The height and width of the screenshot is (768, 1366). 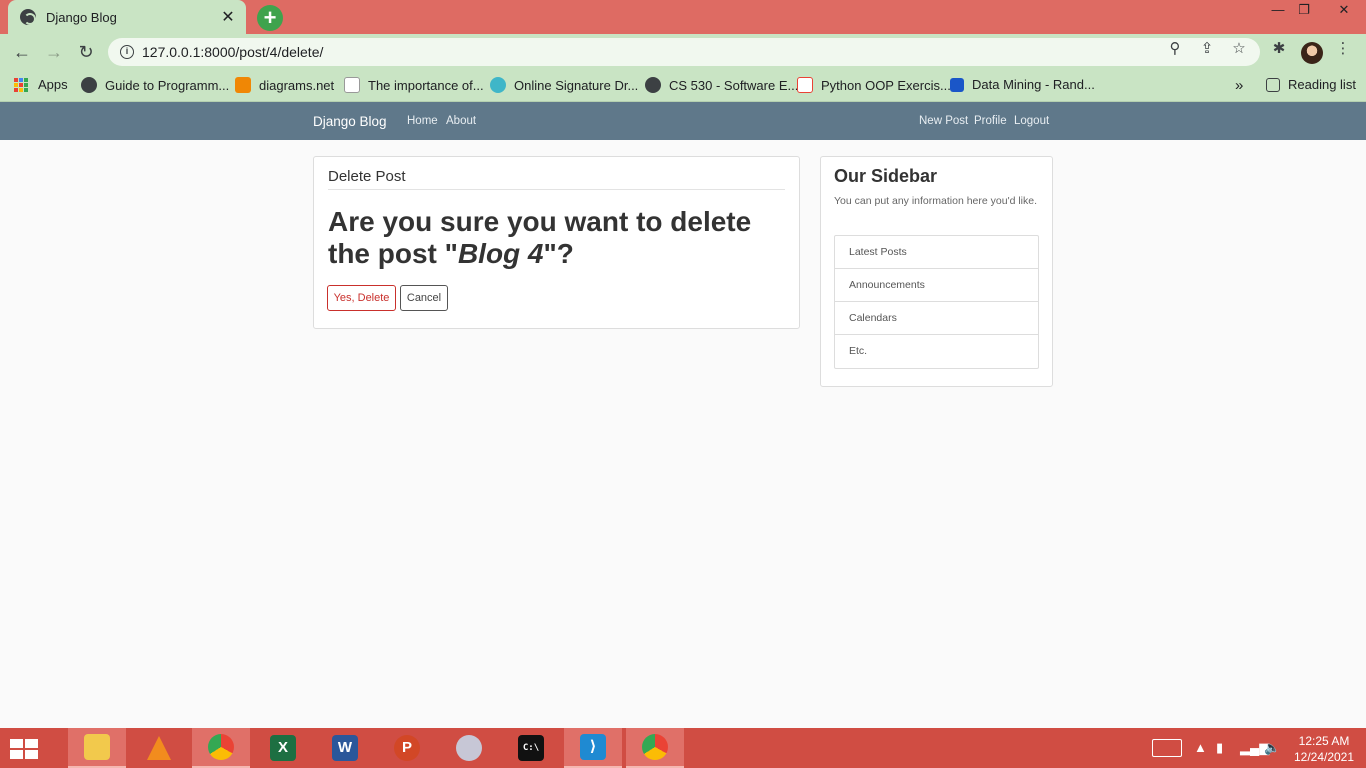 What do you see at coordinates (407, 748) in the screenshot?
I see `powerpoint-icon: P` at bounding box center [407, 748].